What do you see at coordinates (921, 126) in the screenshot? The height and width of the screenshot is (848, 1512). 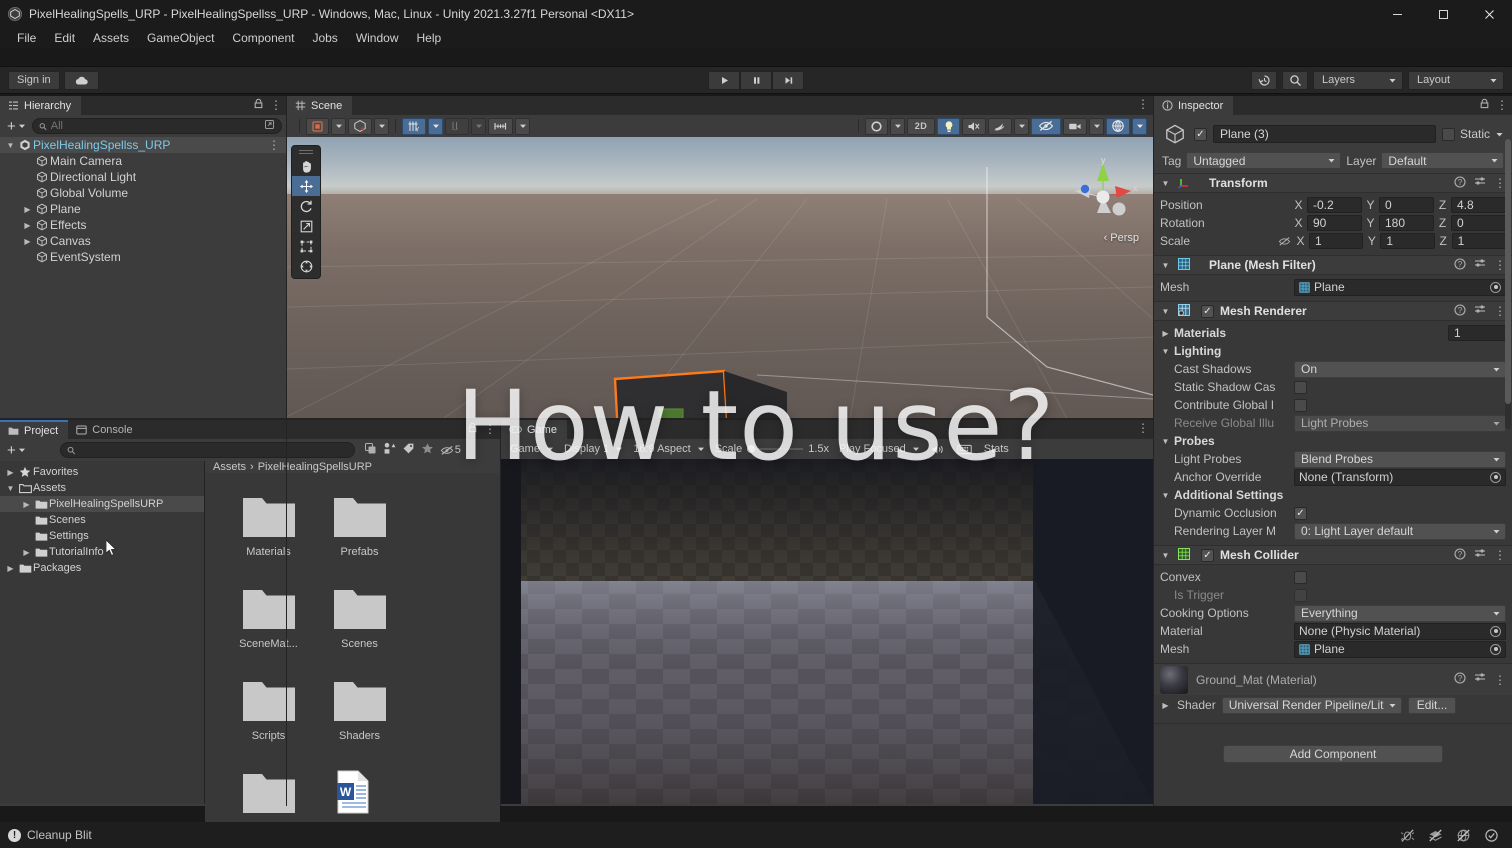 I see `2d-toggle-button: 2D` at bounding box center [921, 126].